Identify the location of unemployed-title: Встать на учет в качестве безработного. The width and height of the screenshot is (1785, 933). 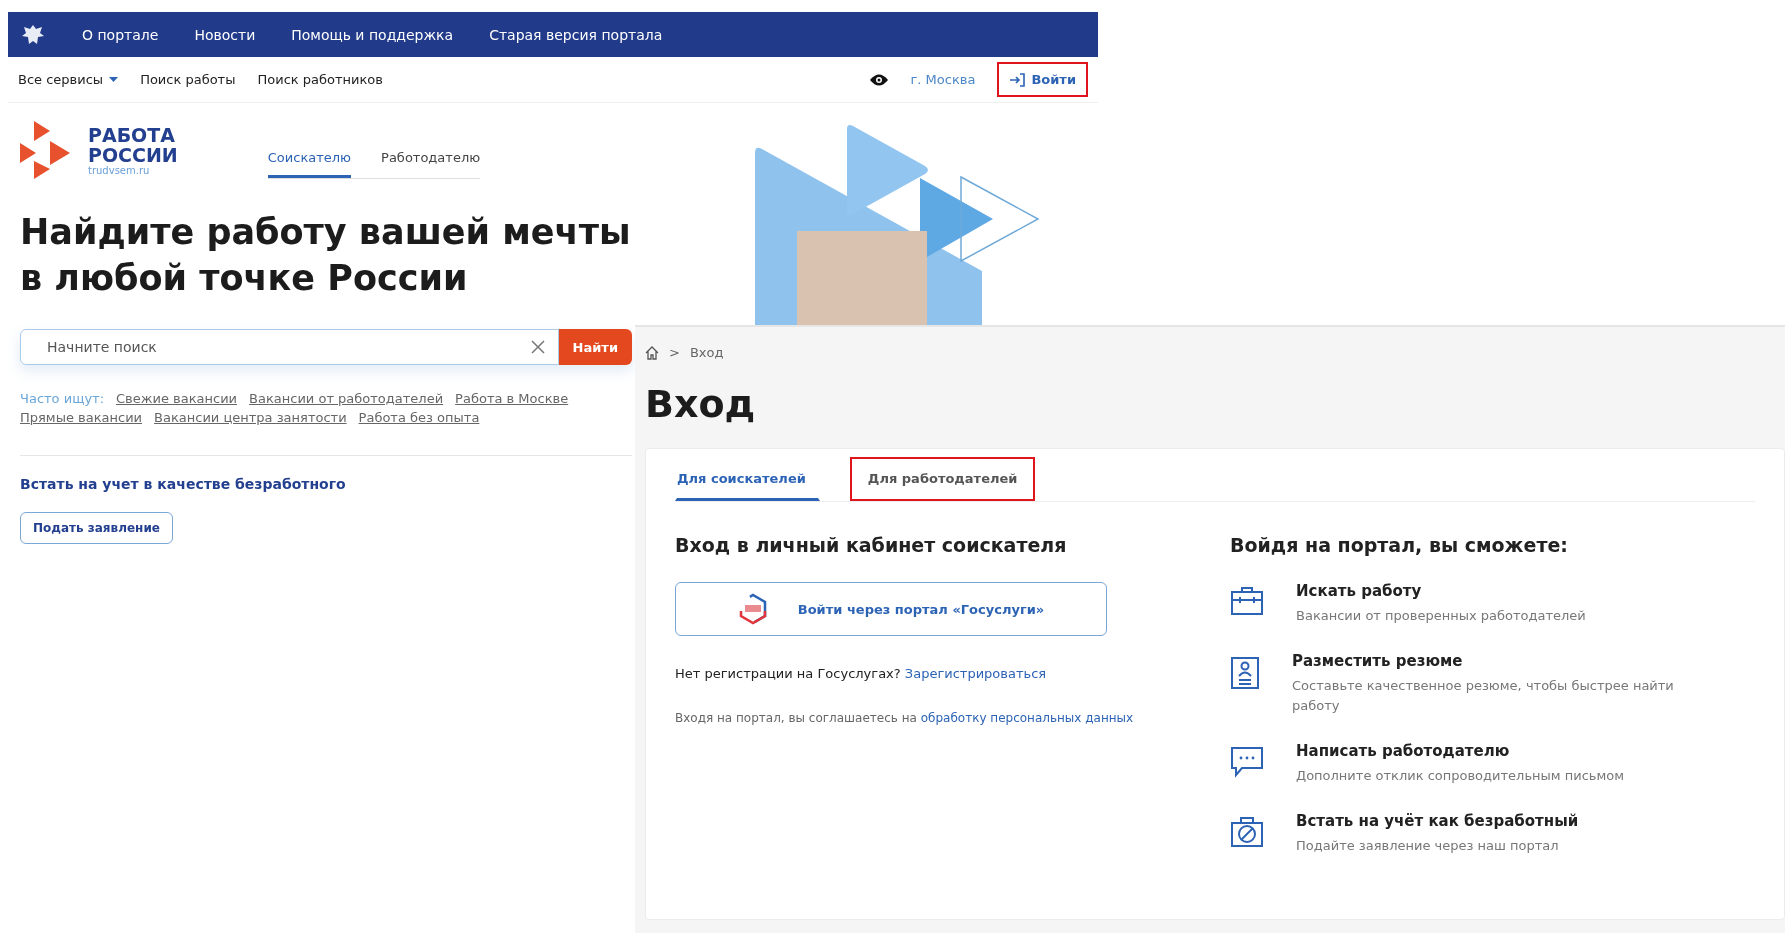
(183, 484).